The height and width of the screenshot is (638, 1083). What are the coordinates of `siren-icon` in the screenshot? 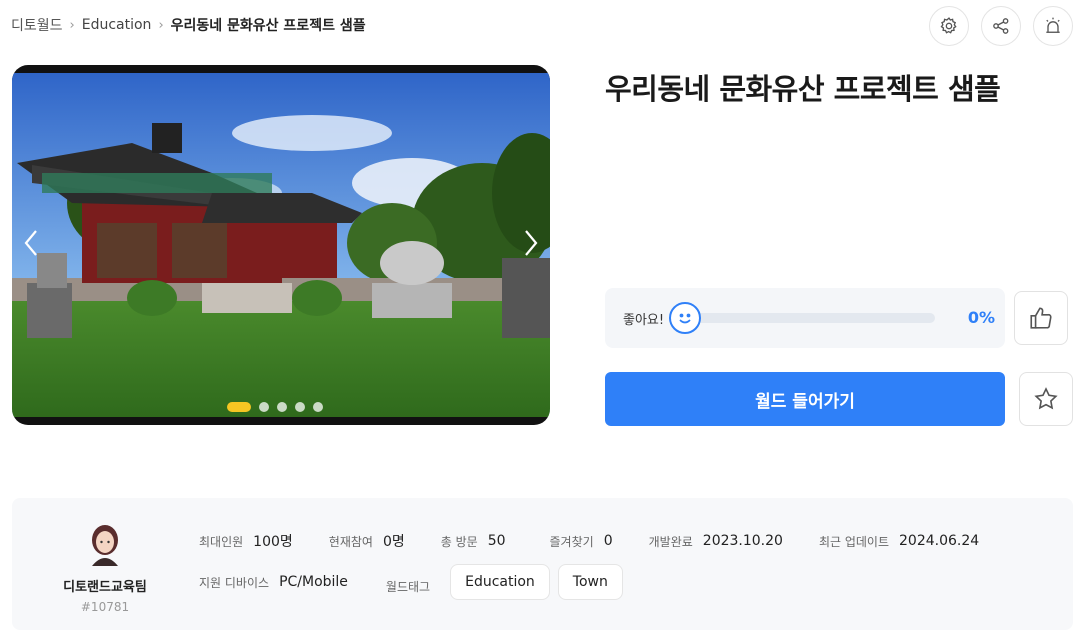 It's located at (1053, 25).